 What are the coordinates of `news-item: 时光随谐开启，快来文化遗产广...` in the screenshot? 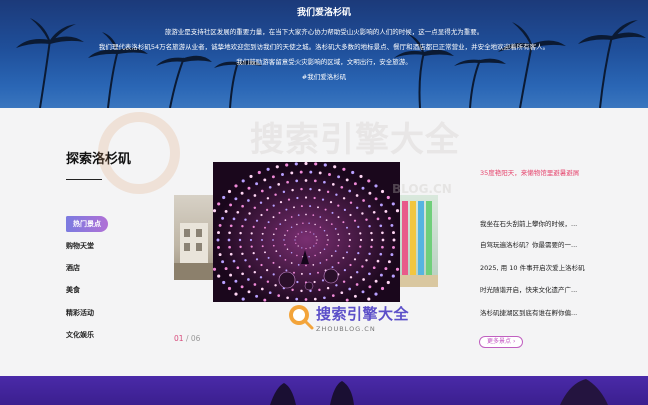 It's located at (528, 289).